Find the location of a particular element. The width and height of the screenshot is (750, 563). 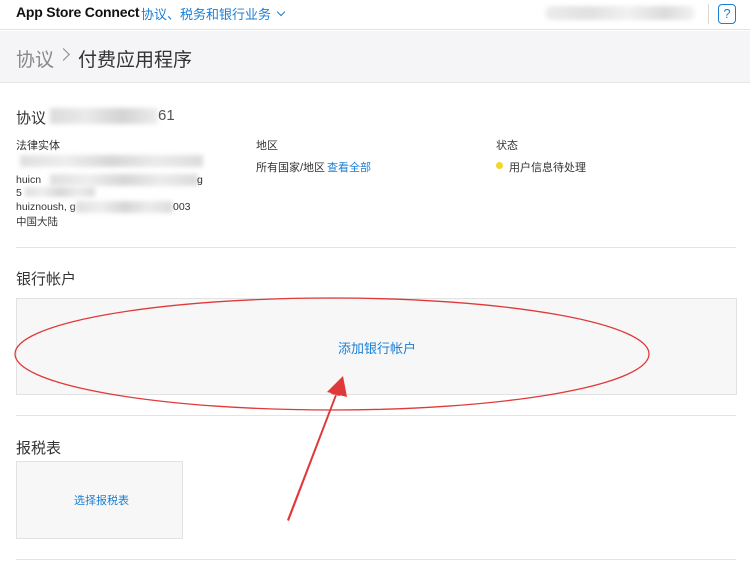

top-navigation-bar: App Store Connect 协议、税务和银行业务 ? is located at coordinates (375, 15).